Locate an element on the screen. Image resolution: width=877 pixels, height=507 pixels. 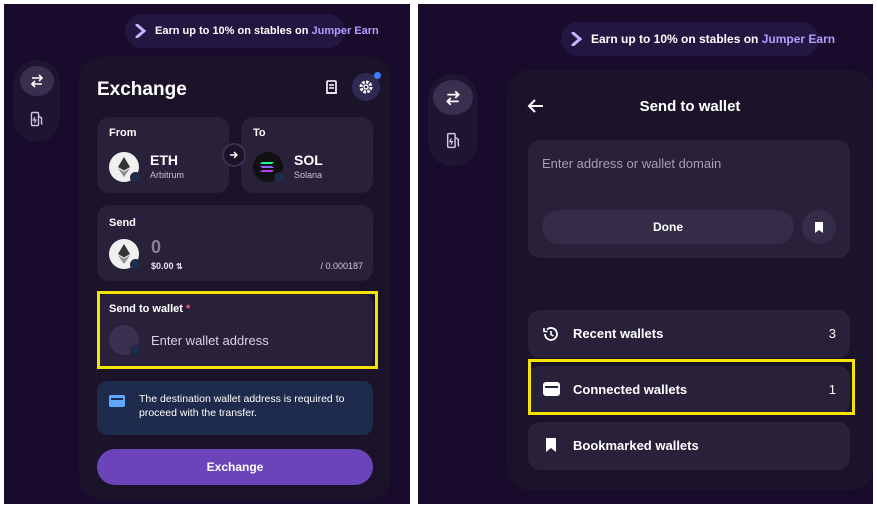
send-amount-input: 0 is located at coordinates (156, 247).